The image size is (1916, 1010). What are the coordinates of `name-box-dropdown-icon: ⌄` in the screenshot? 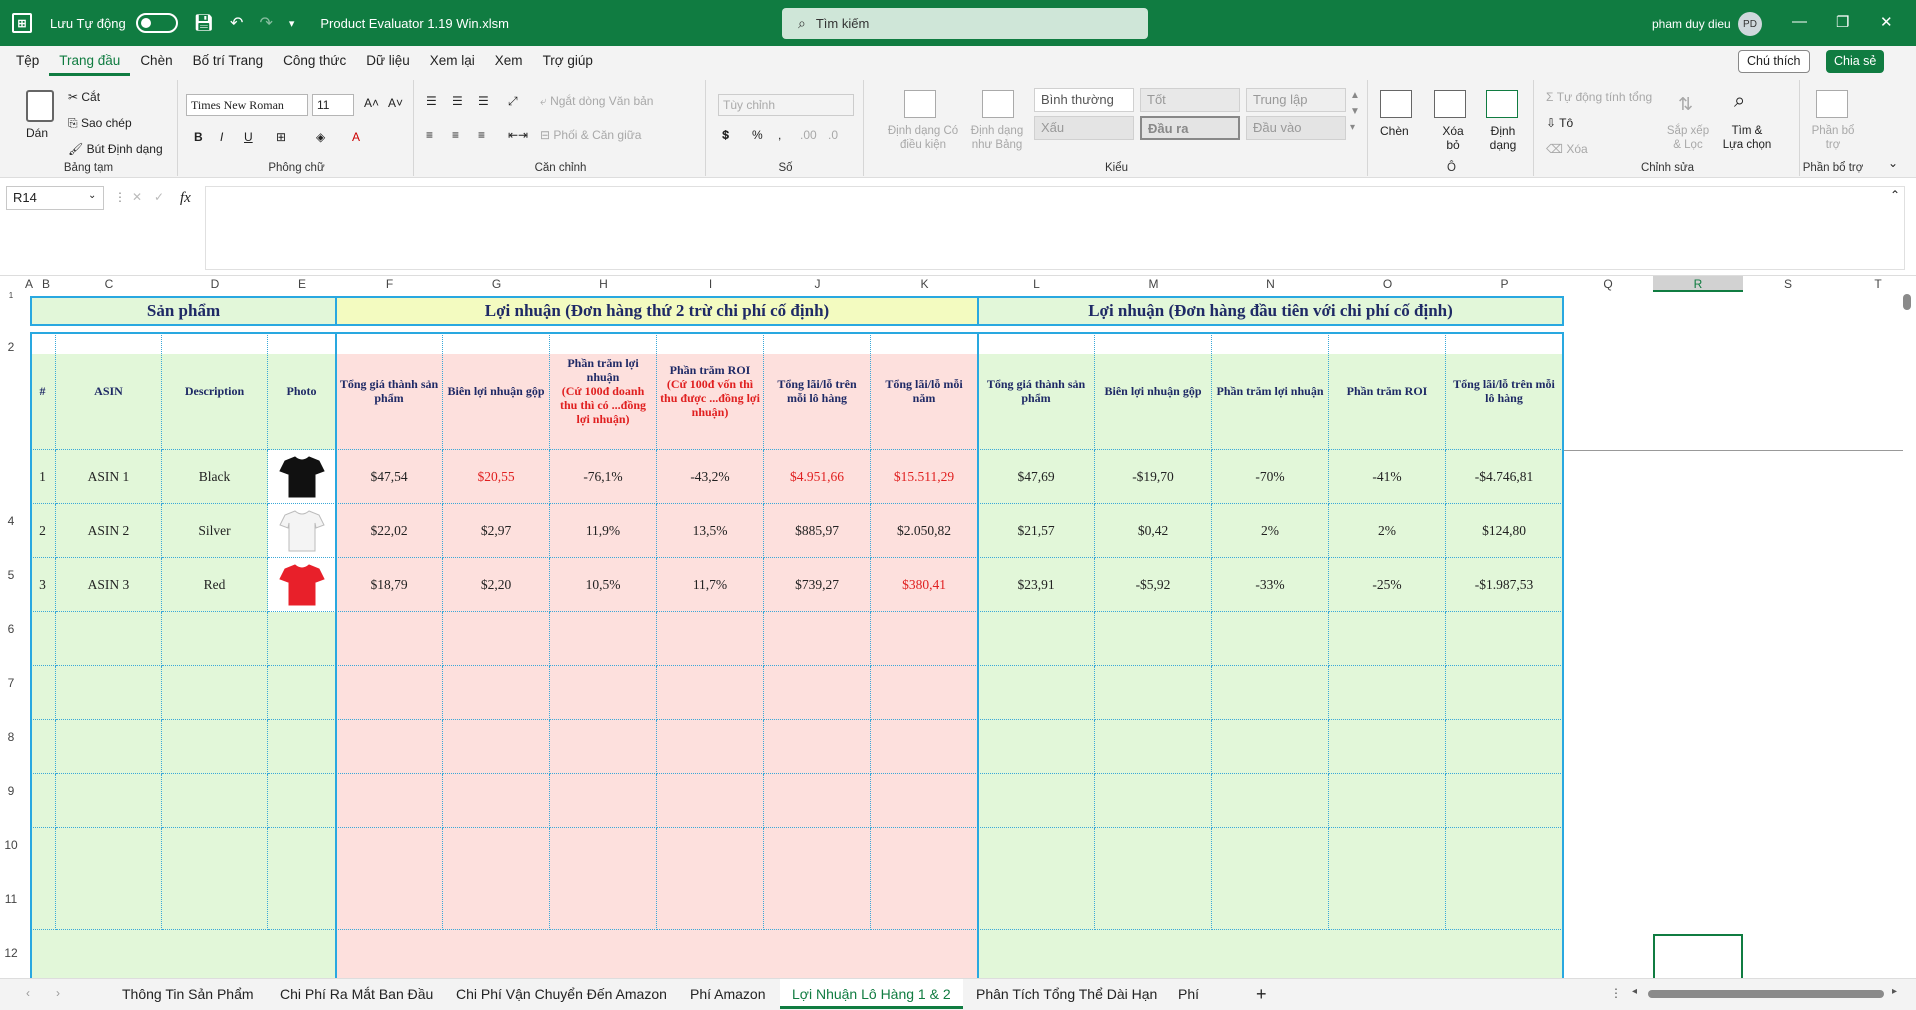 It's located at (92, 195).